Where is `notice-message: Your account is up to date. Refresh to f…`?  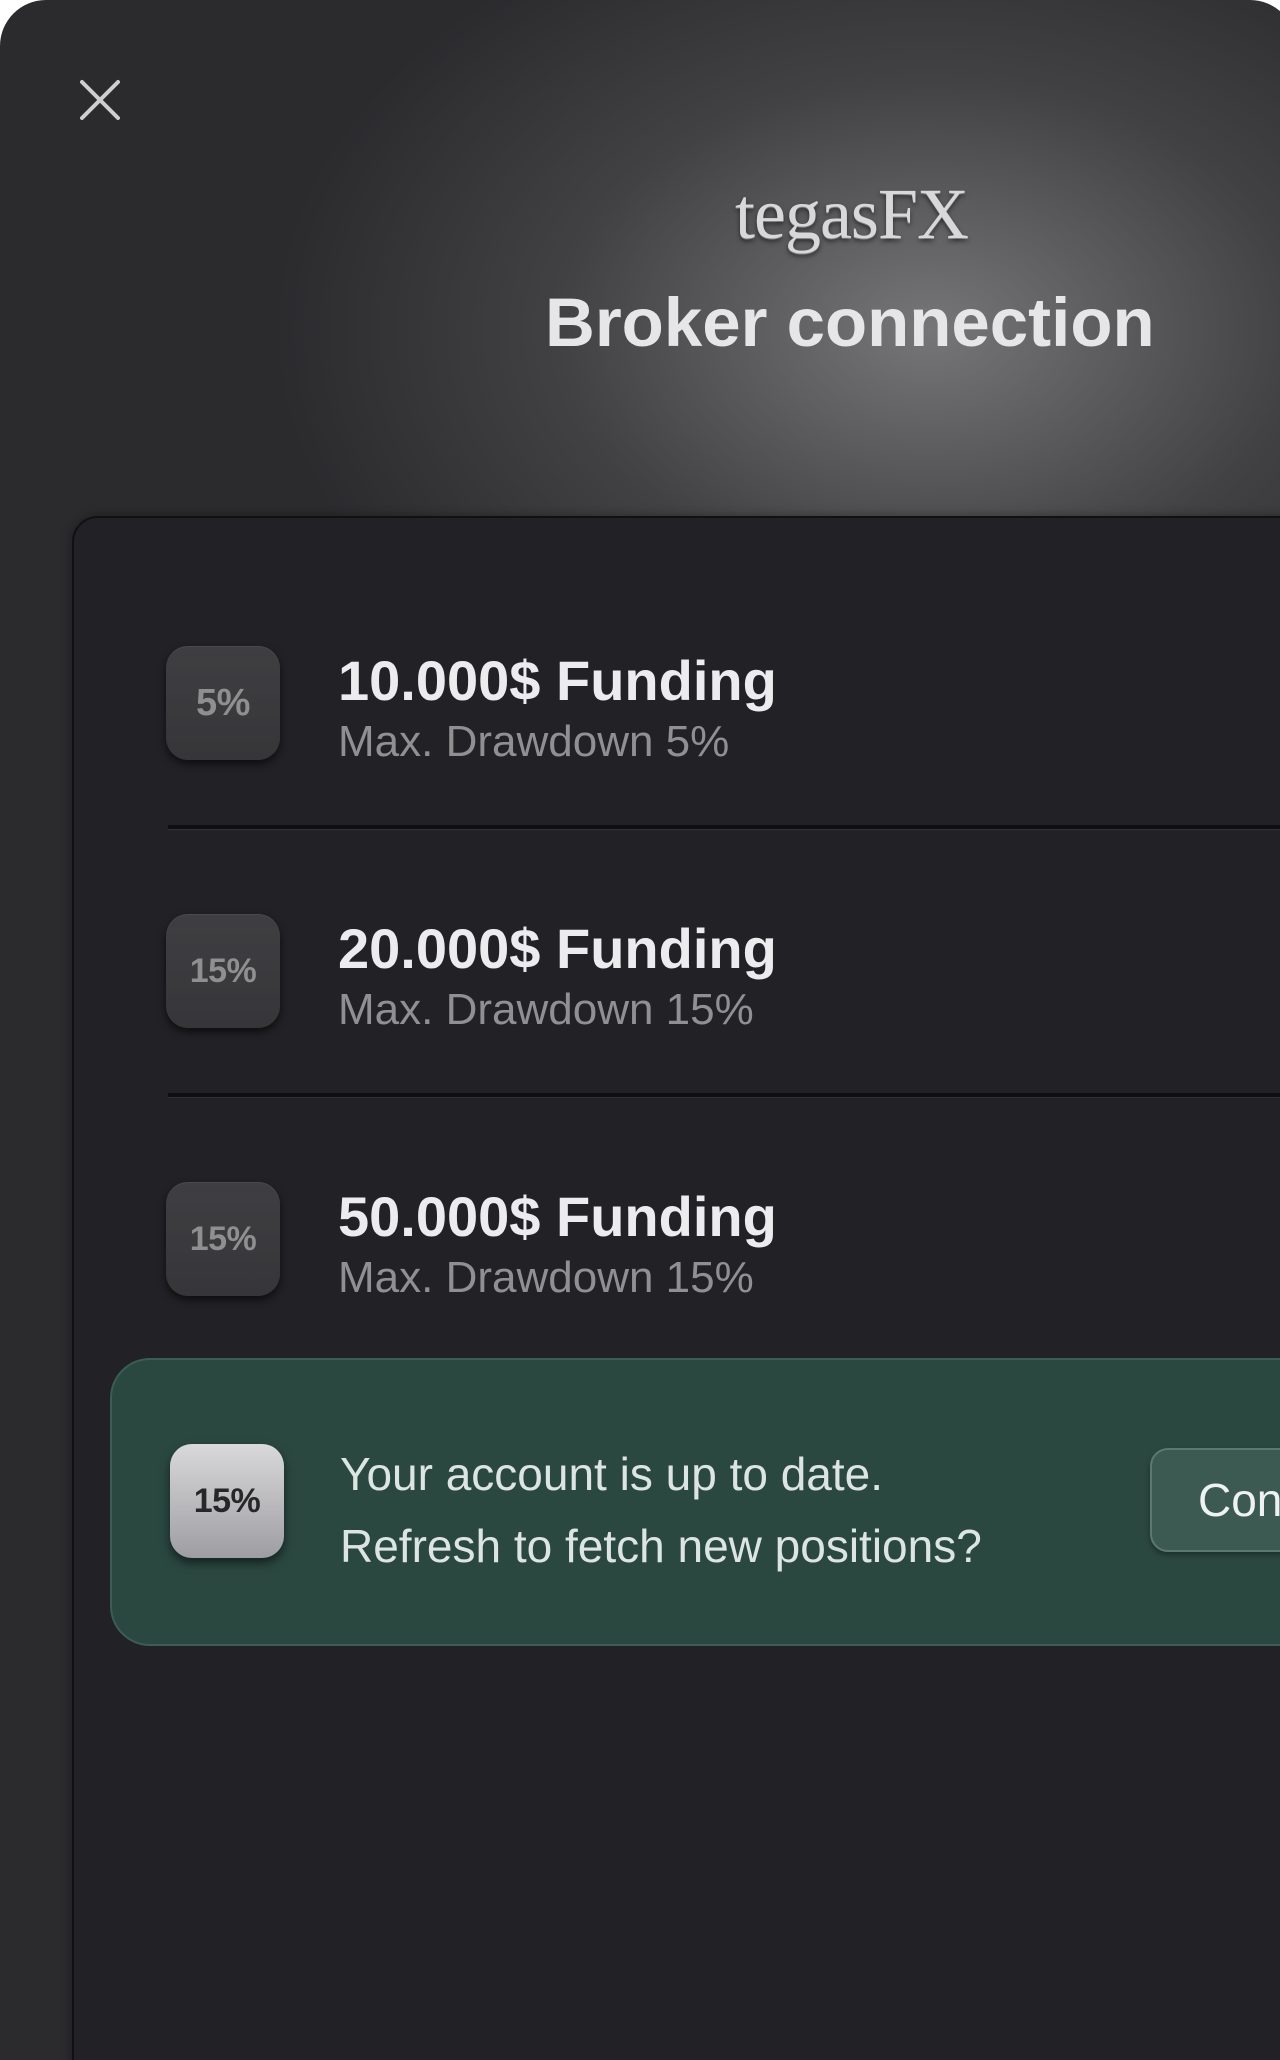
notice-message: Your account is up to date. Refresh to f… is located at coordinates (661, 1510).